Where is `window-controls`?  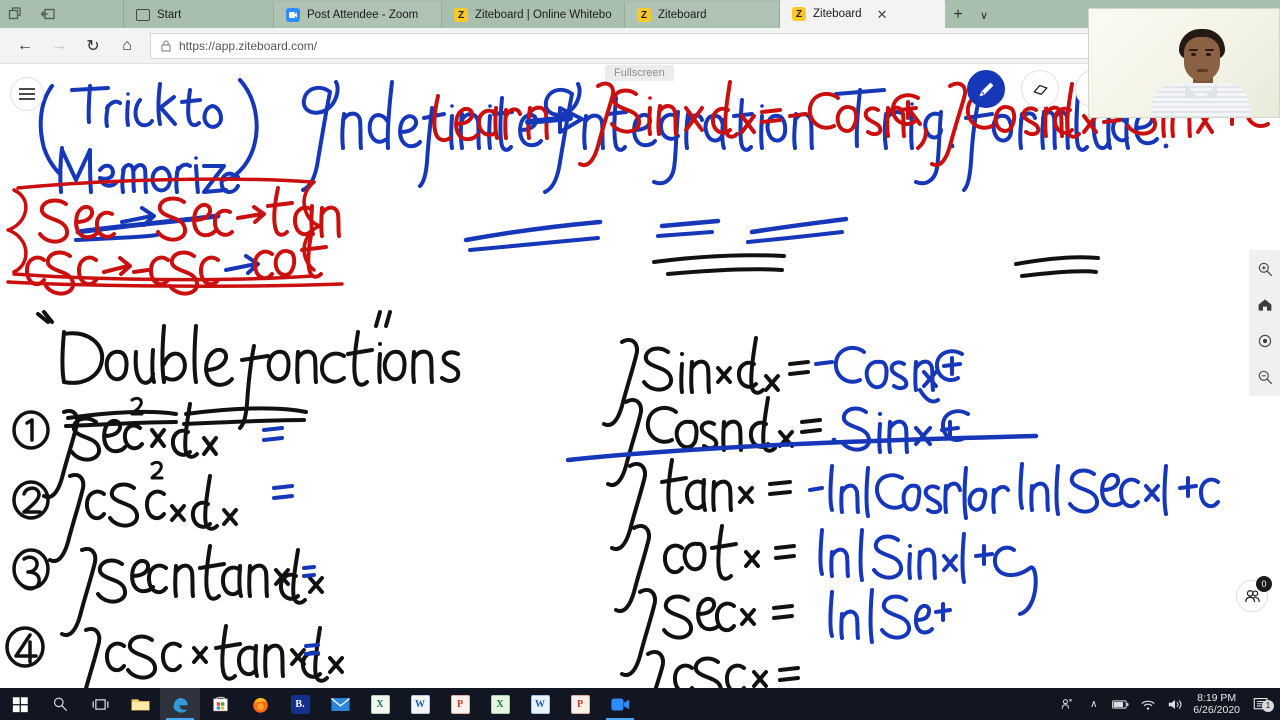 window-controls is located at coordinates (62, 14).